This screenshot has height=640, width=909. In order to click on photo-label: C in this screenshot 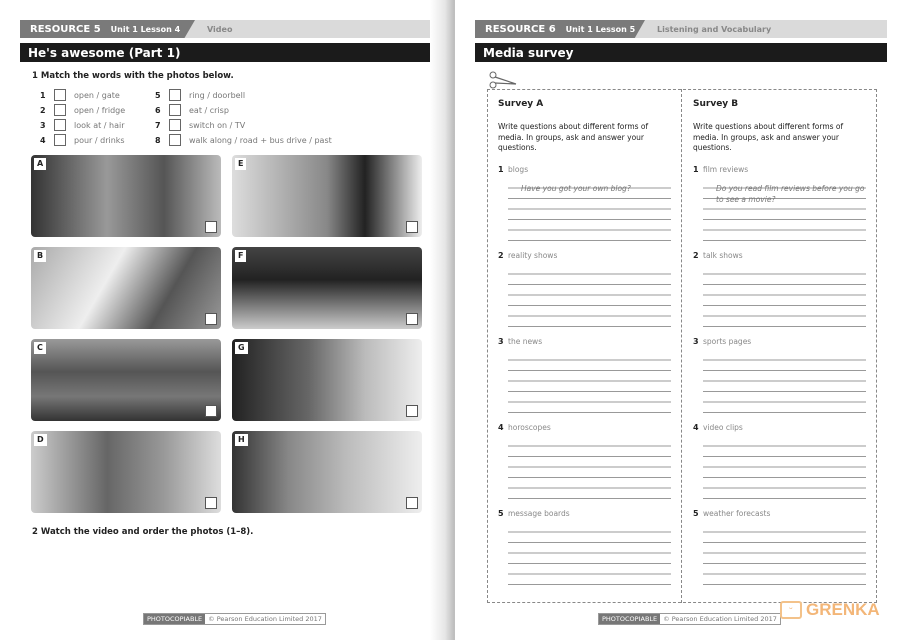, I will do `click(40, 348)`.